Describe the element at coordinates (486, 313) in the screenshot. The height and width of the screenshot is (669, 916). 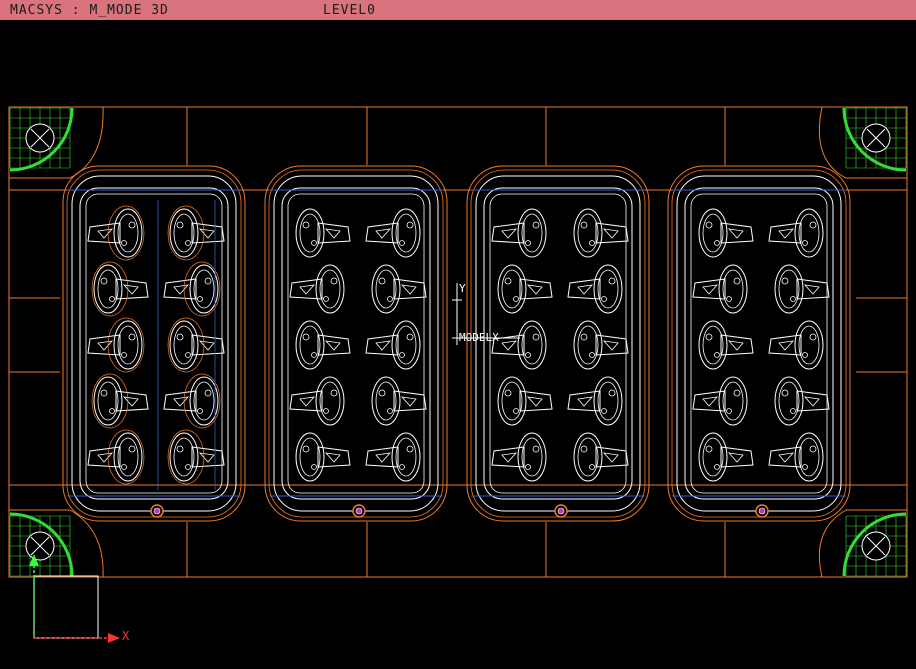
I see `model-axis: Y MODELX` at that location.